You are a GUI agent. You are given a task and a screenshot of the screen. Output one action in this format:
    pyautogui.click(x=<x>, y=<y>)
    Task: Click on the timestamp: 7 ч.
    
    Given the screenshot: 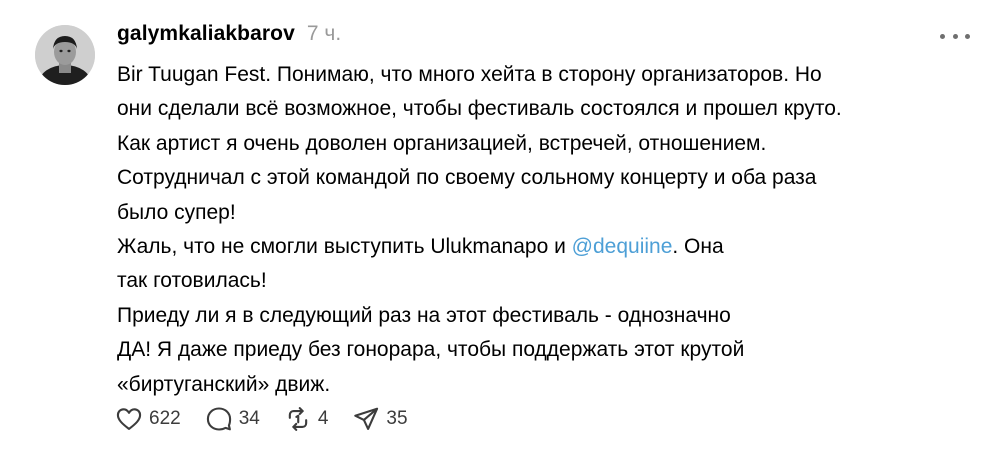 What is the action you would take?
    pyautogui.click(x=324, y=33)
    